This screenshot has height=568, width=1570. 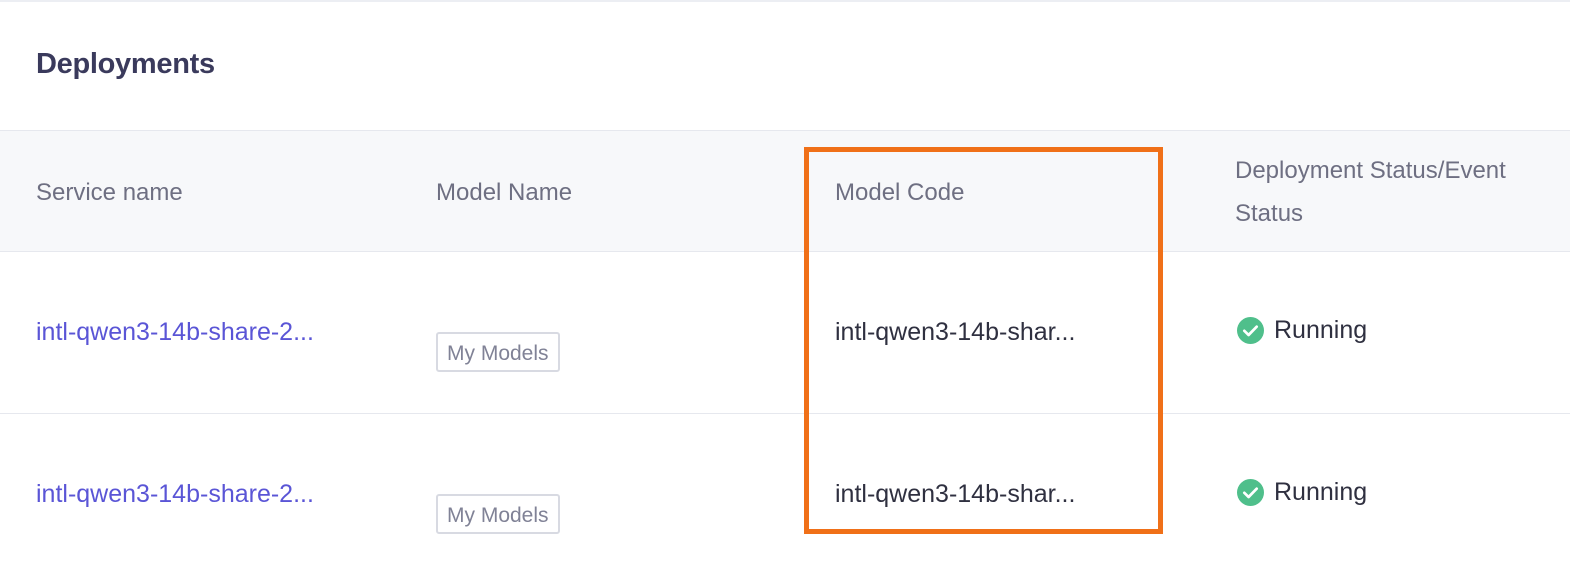 I want to click on page-title: Deployments, so click(x=125, y=64).